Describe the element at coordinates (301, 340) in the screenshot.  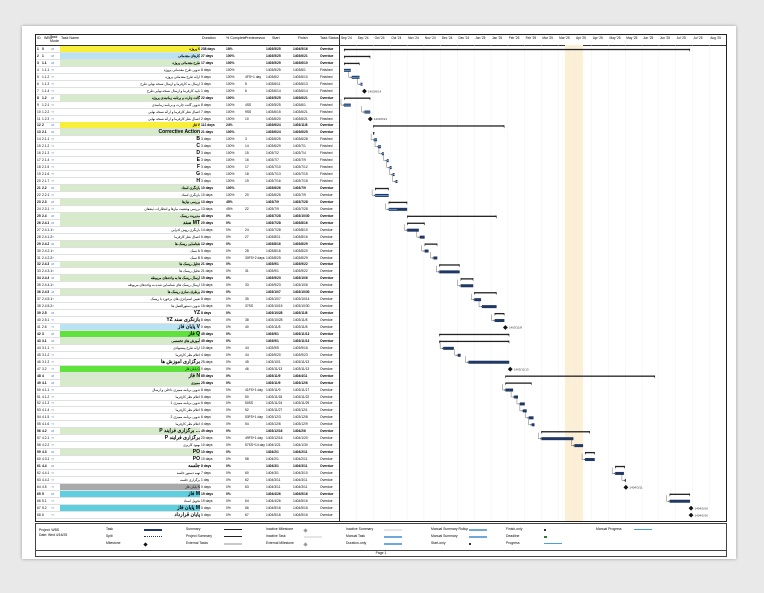
I see `finish-date: 1403/11/13` at that location.